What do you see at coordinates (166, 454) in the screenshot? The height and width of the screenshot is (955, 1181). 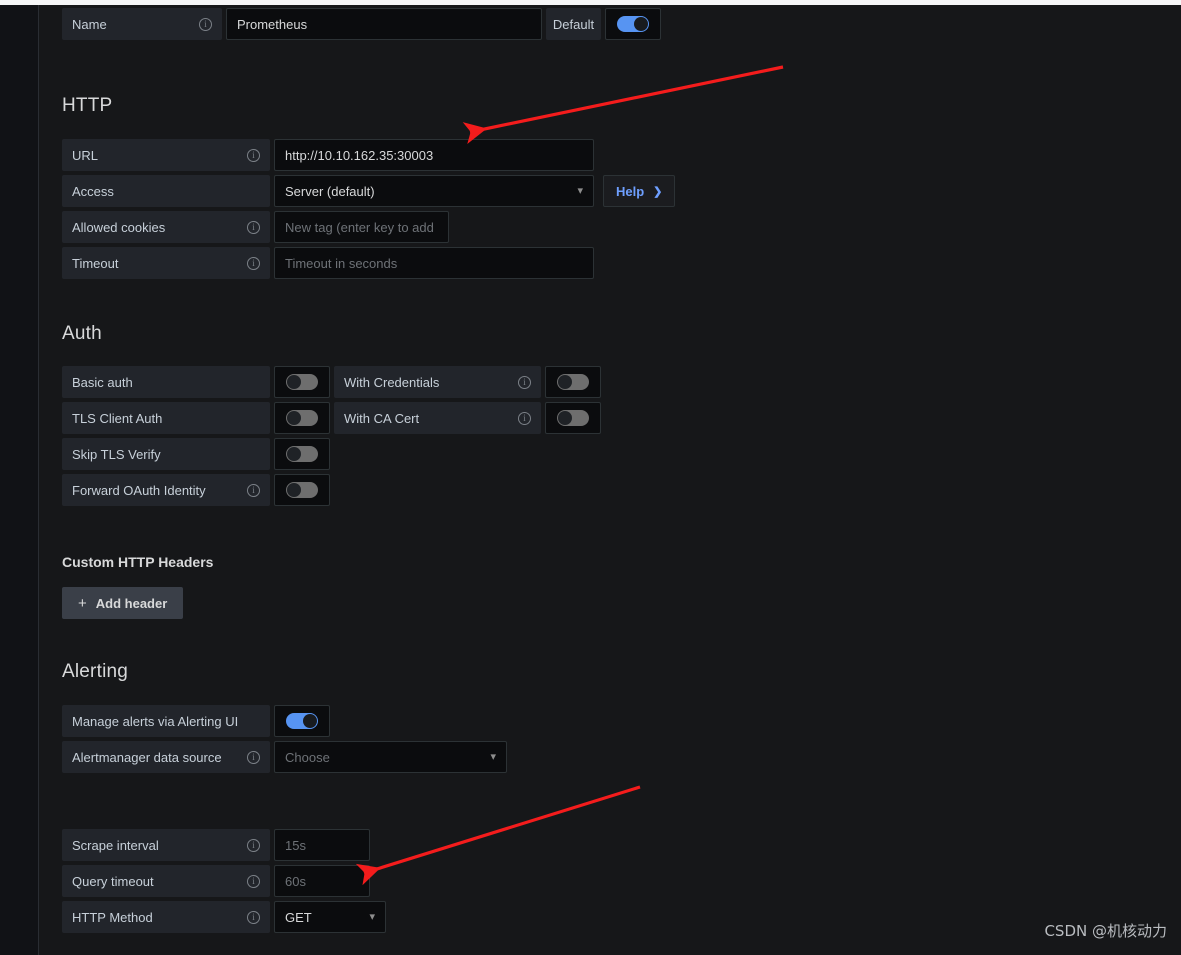 I see `skip-tls-verify-label: Skip TLS Verify` at bounding box center [166, 454].